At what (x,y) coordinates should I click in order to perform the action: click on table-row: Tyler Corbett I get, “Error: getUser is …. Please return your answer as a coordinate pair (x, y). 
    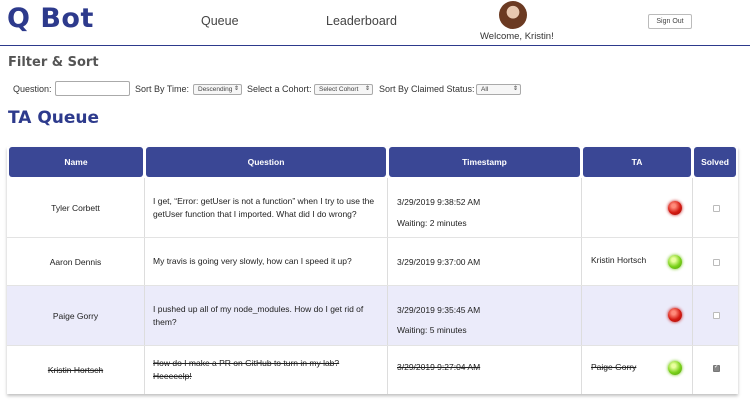
    Looking at the image, I should click on (372, 207).